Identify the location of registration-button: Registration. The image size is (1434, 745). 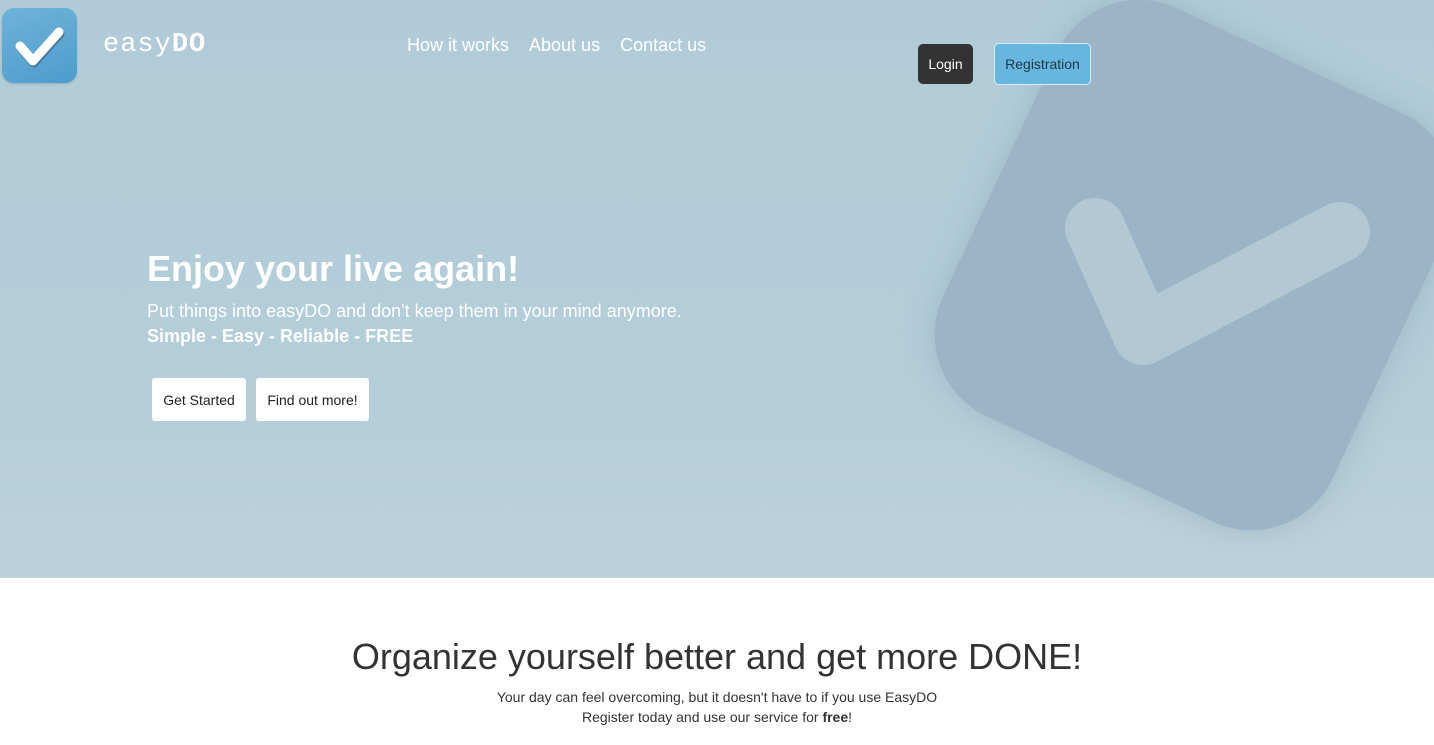
(1042, 64).